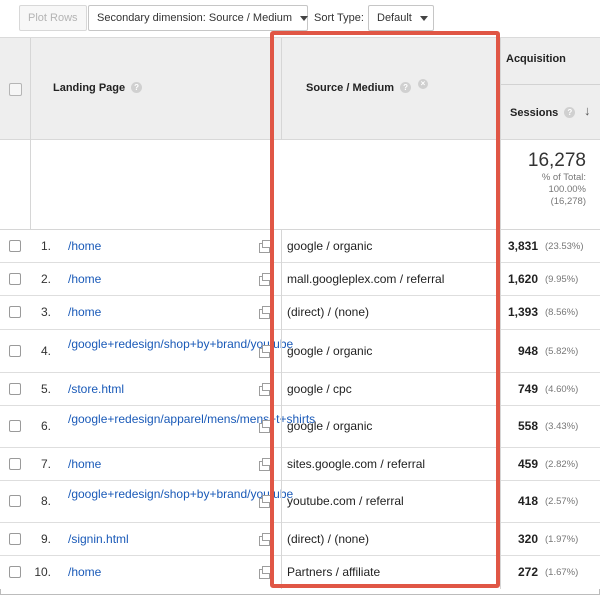 This screenshot has height=595, width=600. I want to click on row-number: 3., so click(45, 312).